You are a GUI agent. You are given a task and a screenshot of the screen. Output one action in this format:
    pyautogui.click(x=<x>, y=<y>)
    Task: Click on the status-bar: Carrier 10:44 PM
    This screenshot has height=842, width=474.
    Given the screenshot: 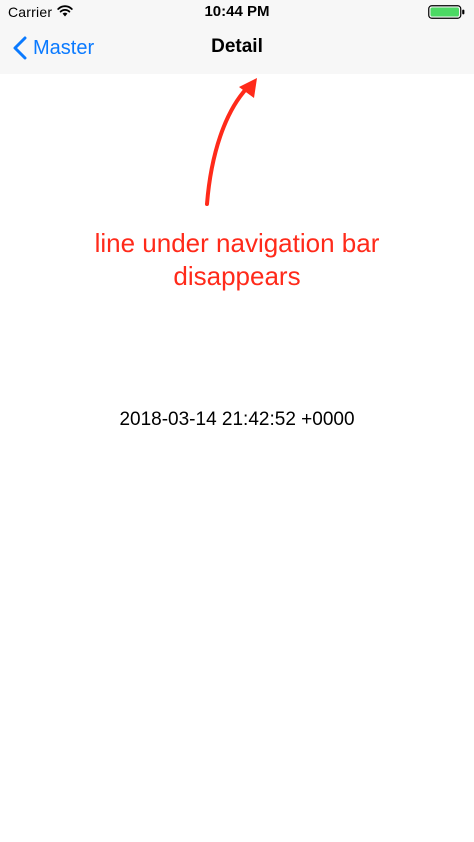 What is the action you would take?
    pyautogui.click(x=237, y=12)
    